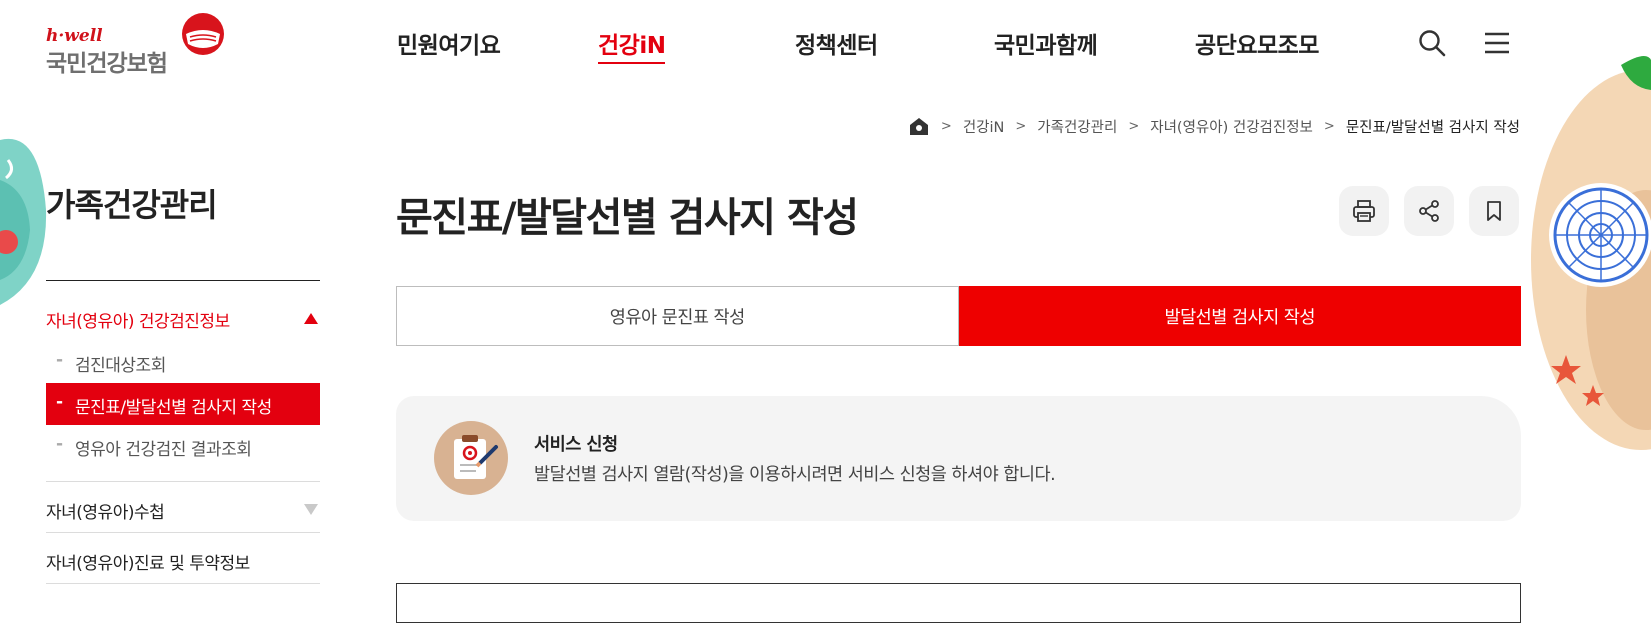 The height and width of the screenshot is (623, 1651). What do you see at coordinates (1497, 43) in the screenshot?
I see `hamburger-menu-icon` at bounding box center [1497, 43].